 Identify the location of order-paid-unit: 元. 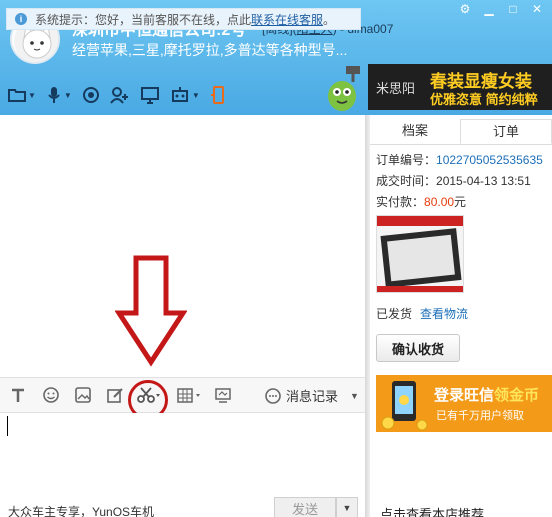
(460, 202).